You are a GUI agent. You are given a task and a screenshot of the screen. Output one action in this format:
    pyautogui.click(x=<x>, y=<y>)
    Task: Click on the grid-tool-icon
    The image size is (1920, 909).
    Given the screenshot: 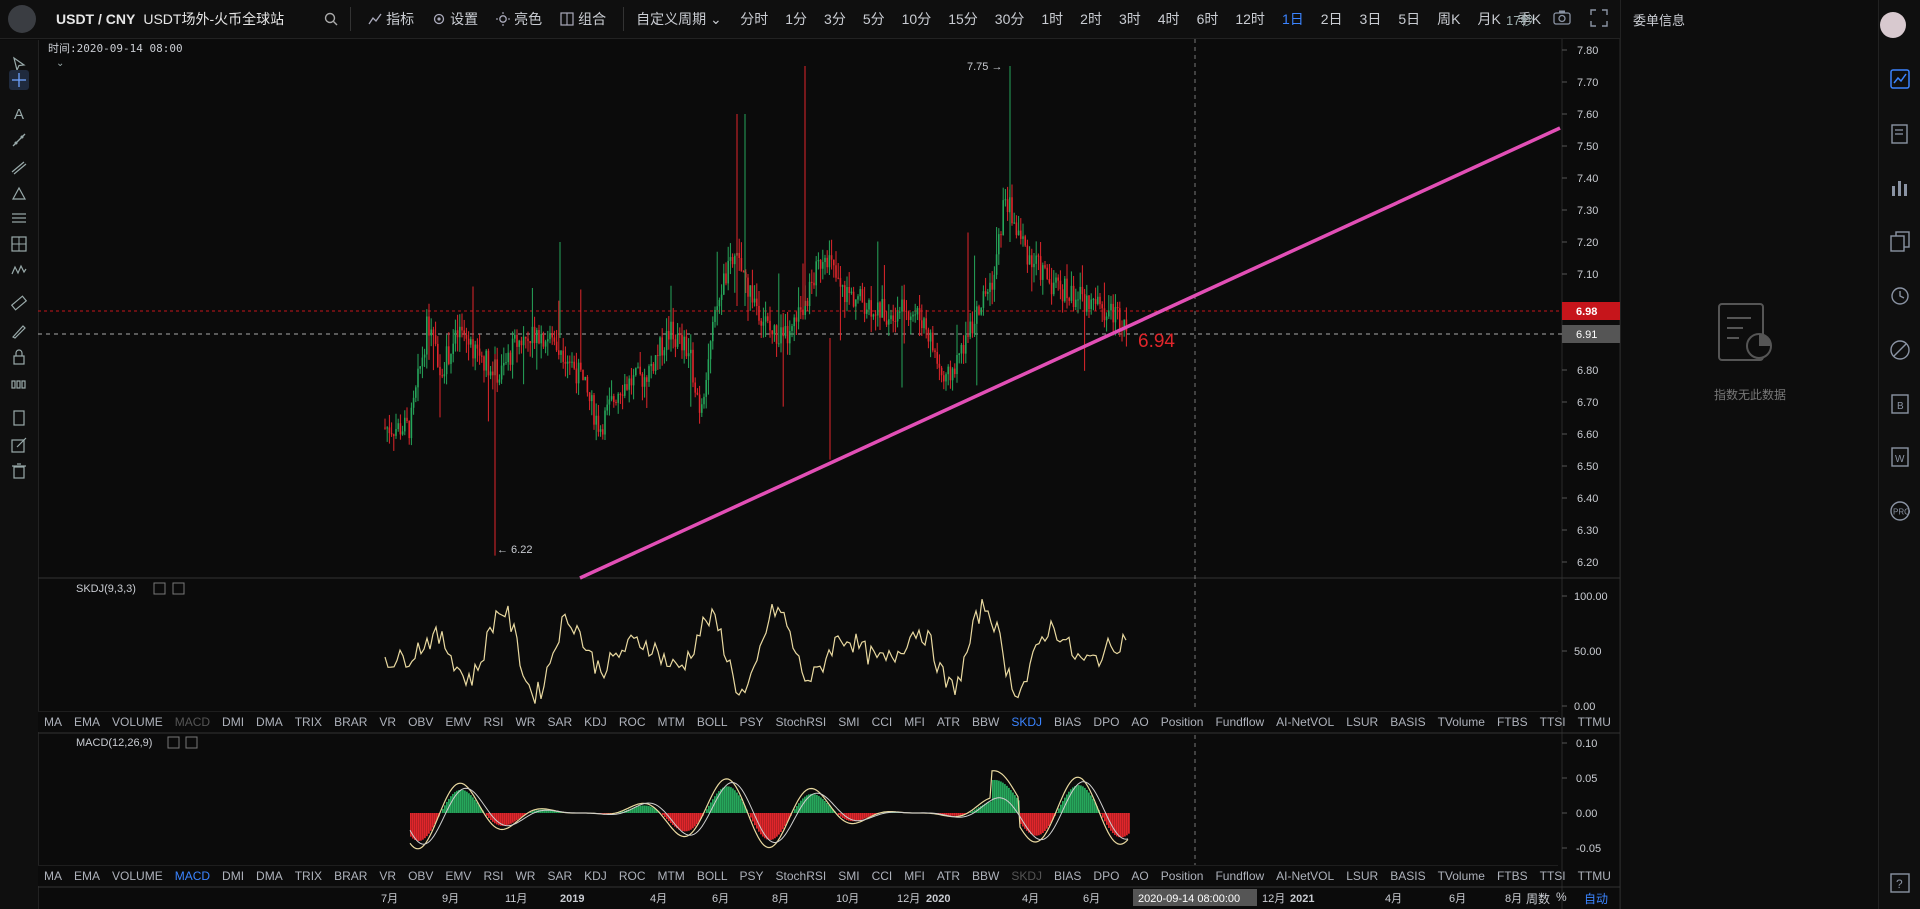 What is the action you would take?
    pyautogui.click(x=19, y=244)
    